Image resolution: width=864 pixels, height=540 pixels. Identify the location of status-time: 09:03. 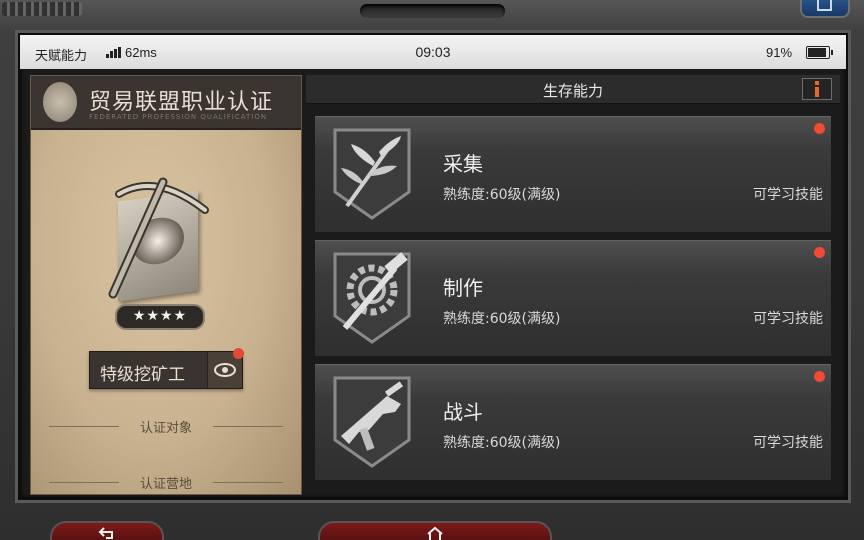
(433, 52).